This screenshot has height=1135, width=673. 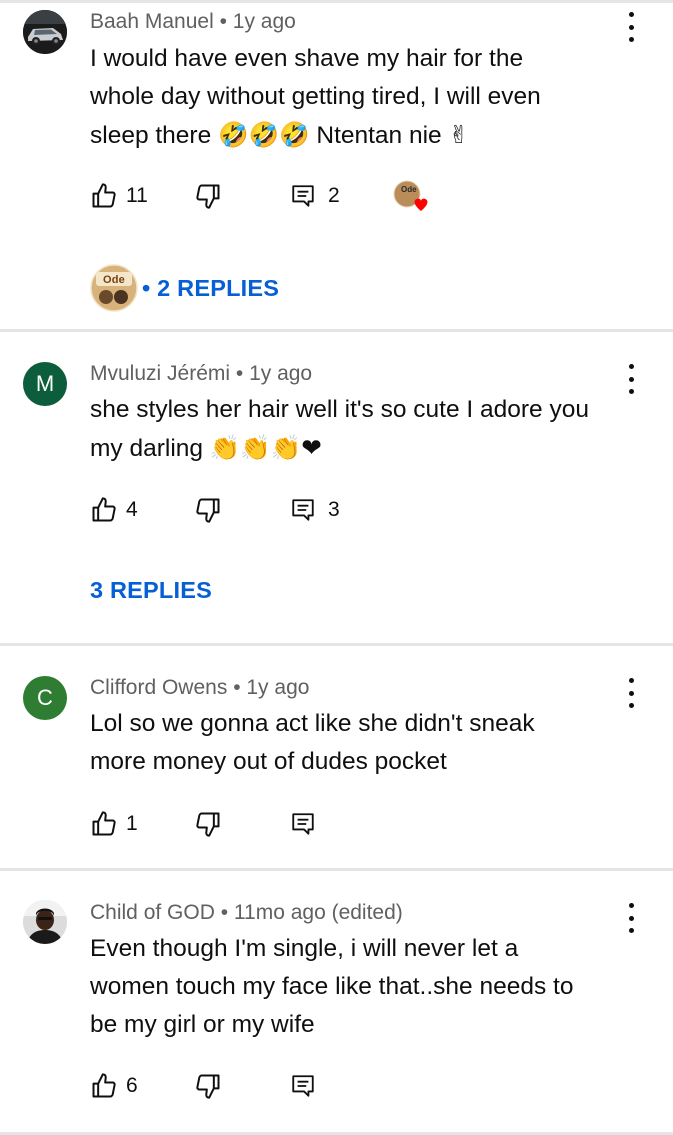 I want to click on comment-actions: 11 2 Ode, so click(x=370, y=196).